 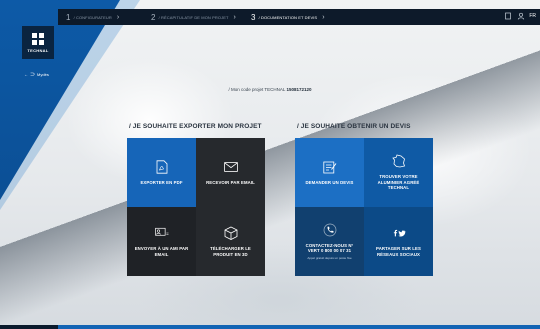 I want to click on step-configurateur: 1 / configurateur ›, so click(x=100, y=17).